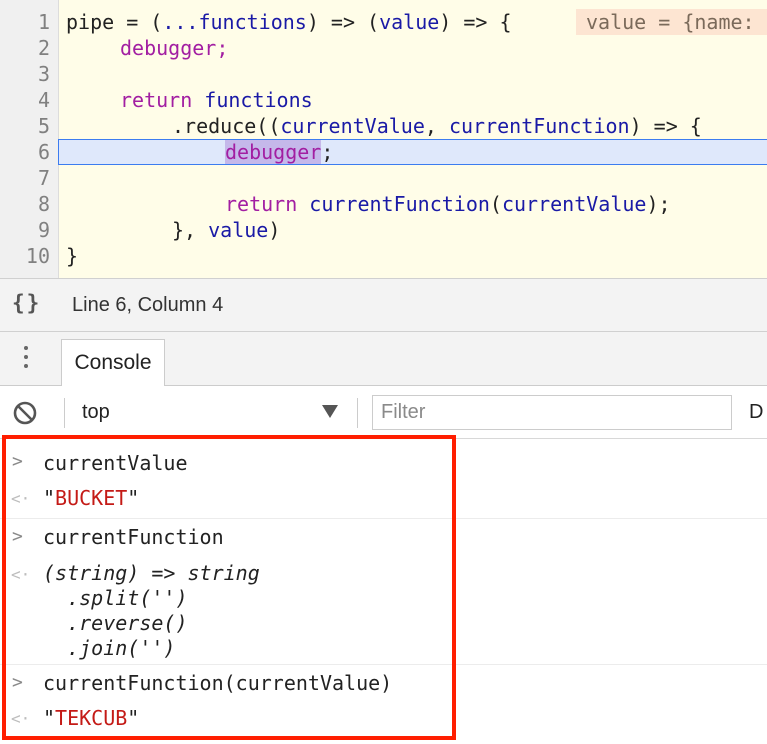 The width and height of the screenshot is (767, 744). I want to click on dropdown-arrow-icon, so click(330, 411).